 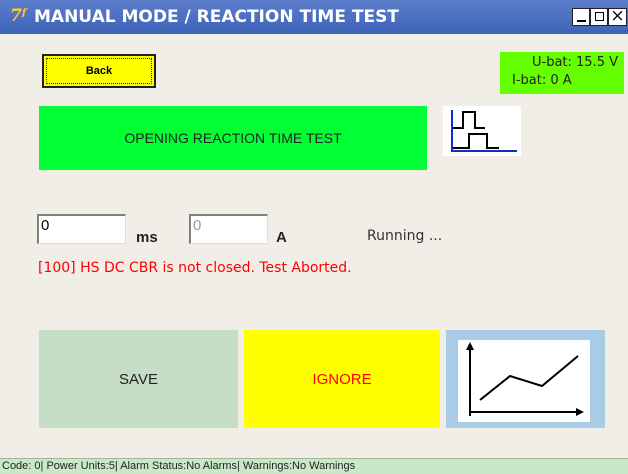 I want to click on time-unit-label: ms, so click(x=147, y=237).